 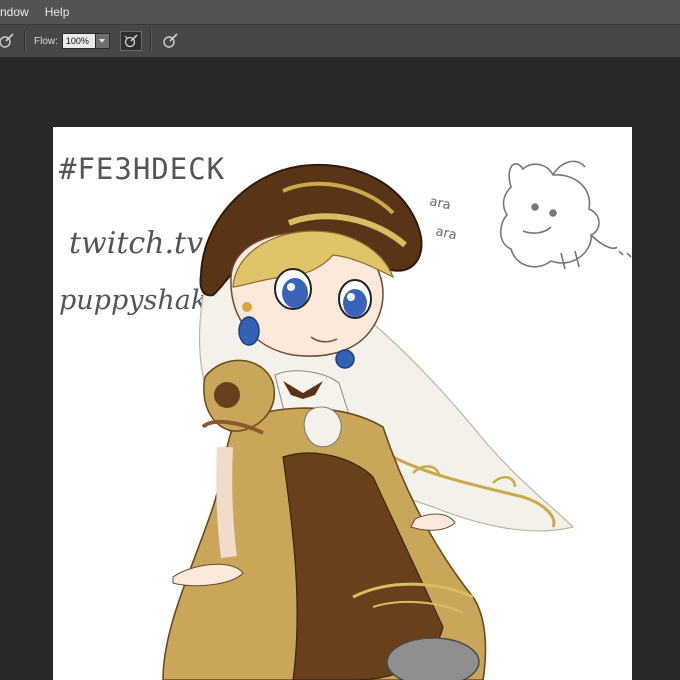 I want to click on twitch-text: twitch.tv, so click(x=136, y=243).